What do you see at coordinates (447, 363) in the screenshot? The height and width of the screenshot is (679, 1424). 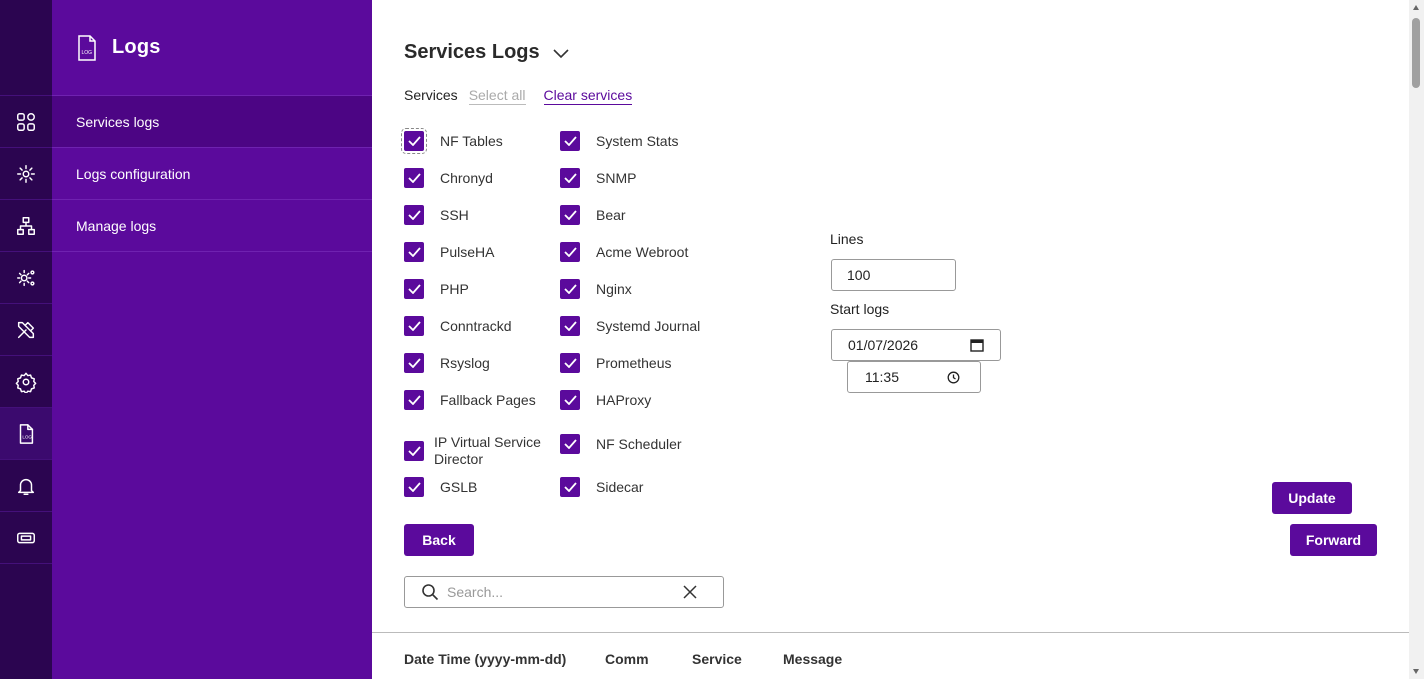 I see `service-checkbox-left: Rsyslog` at bounding box center [447, 363].